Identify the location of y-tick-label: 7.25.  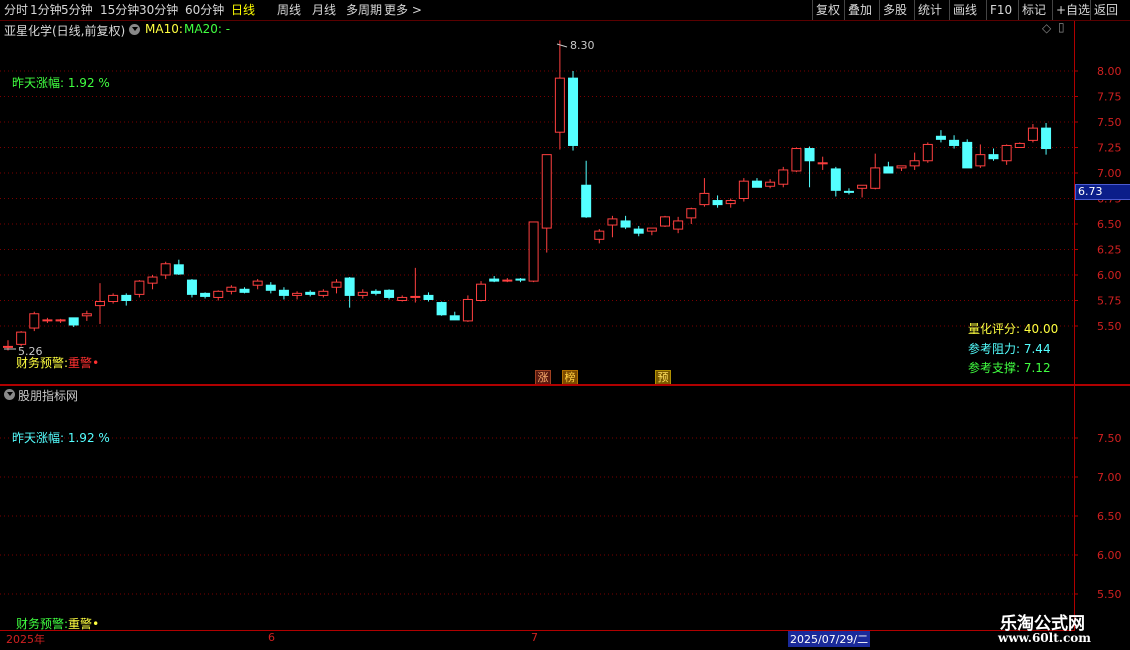
(1109, 148).